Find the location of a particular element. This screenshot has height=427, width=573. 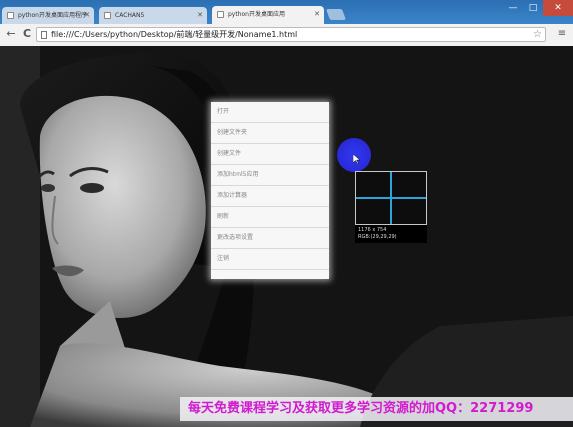

menu-item-refresh: 刷新 is located at coordinates (270, 217).